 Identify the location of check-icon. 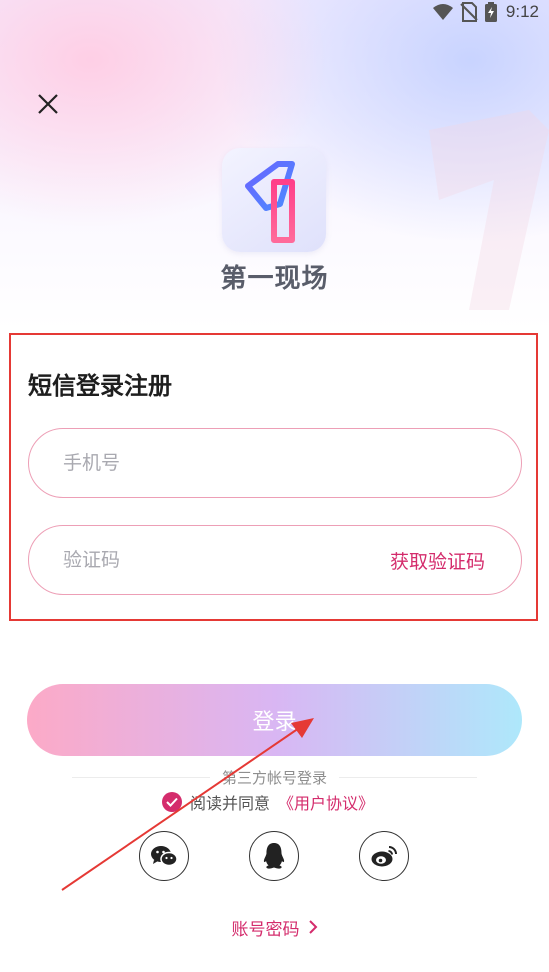
(172, 802).